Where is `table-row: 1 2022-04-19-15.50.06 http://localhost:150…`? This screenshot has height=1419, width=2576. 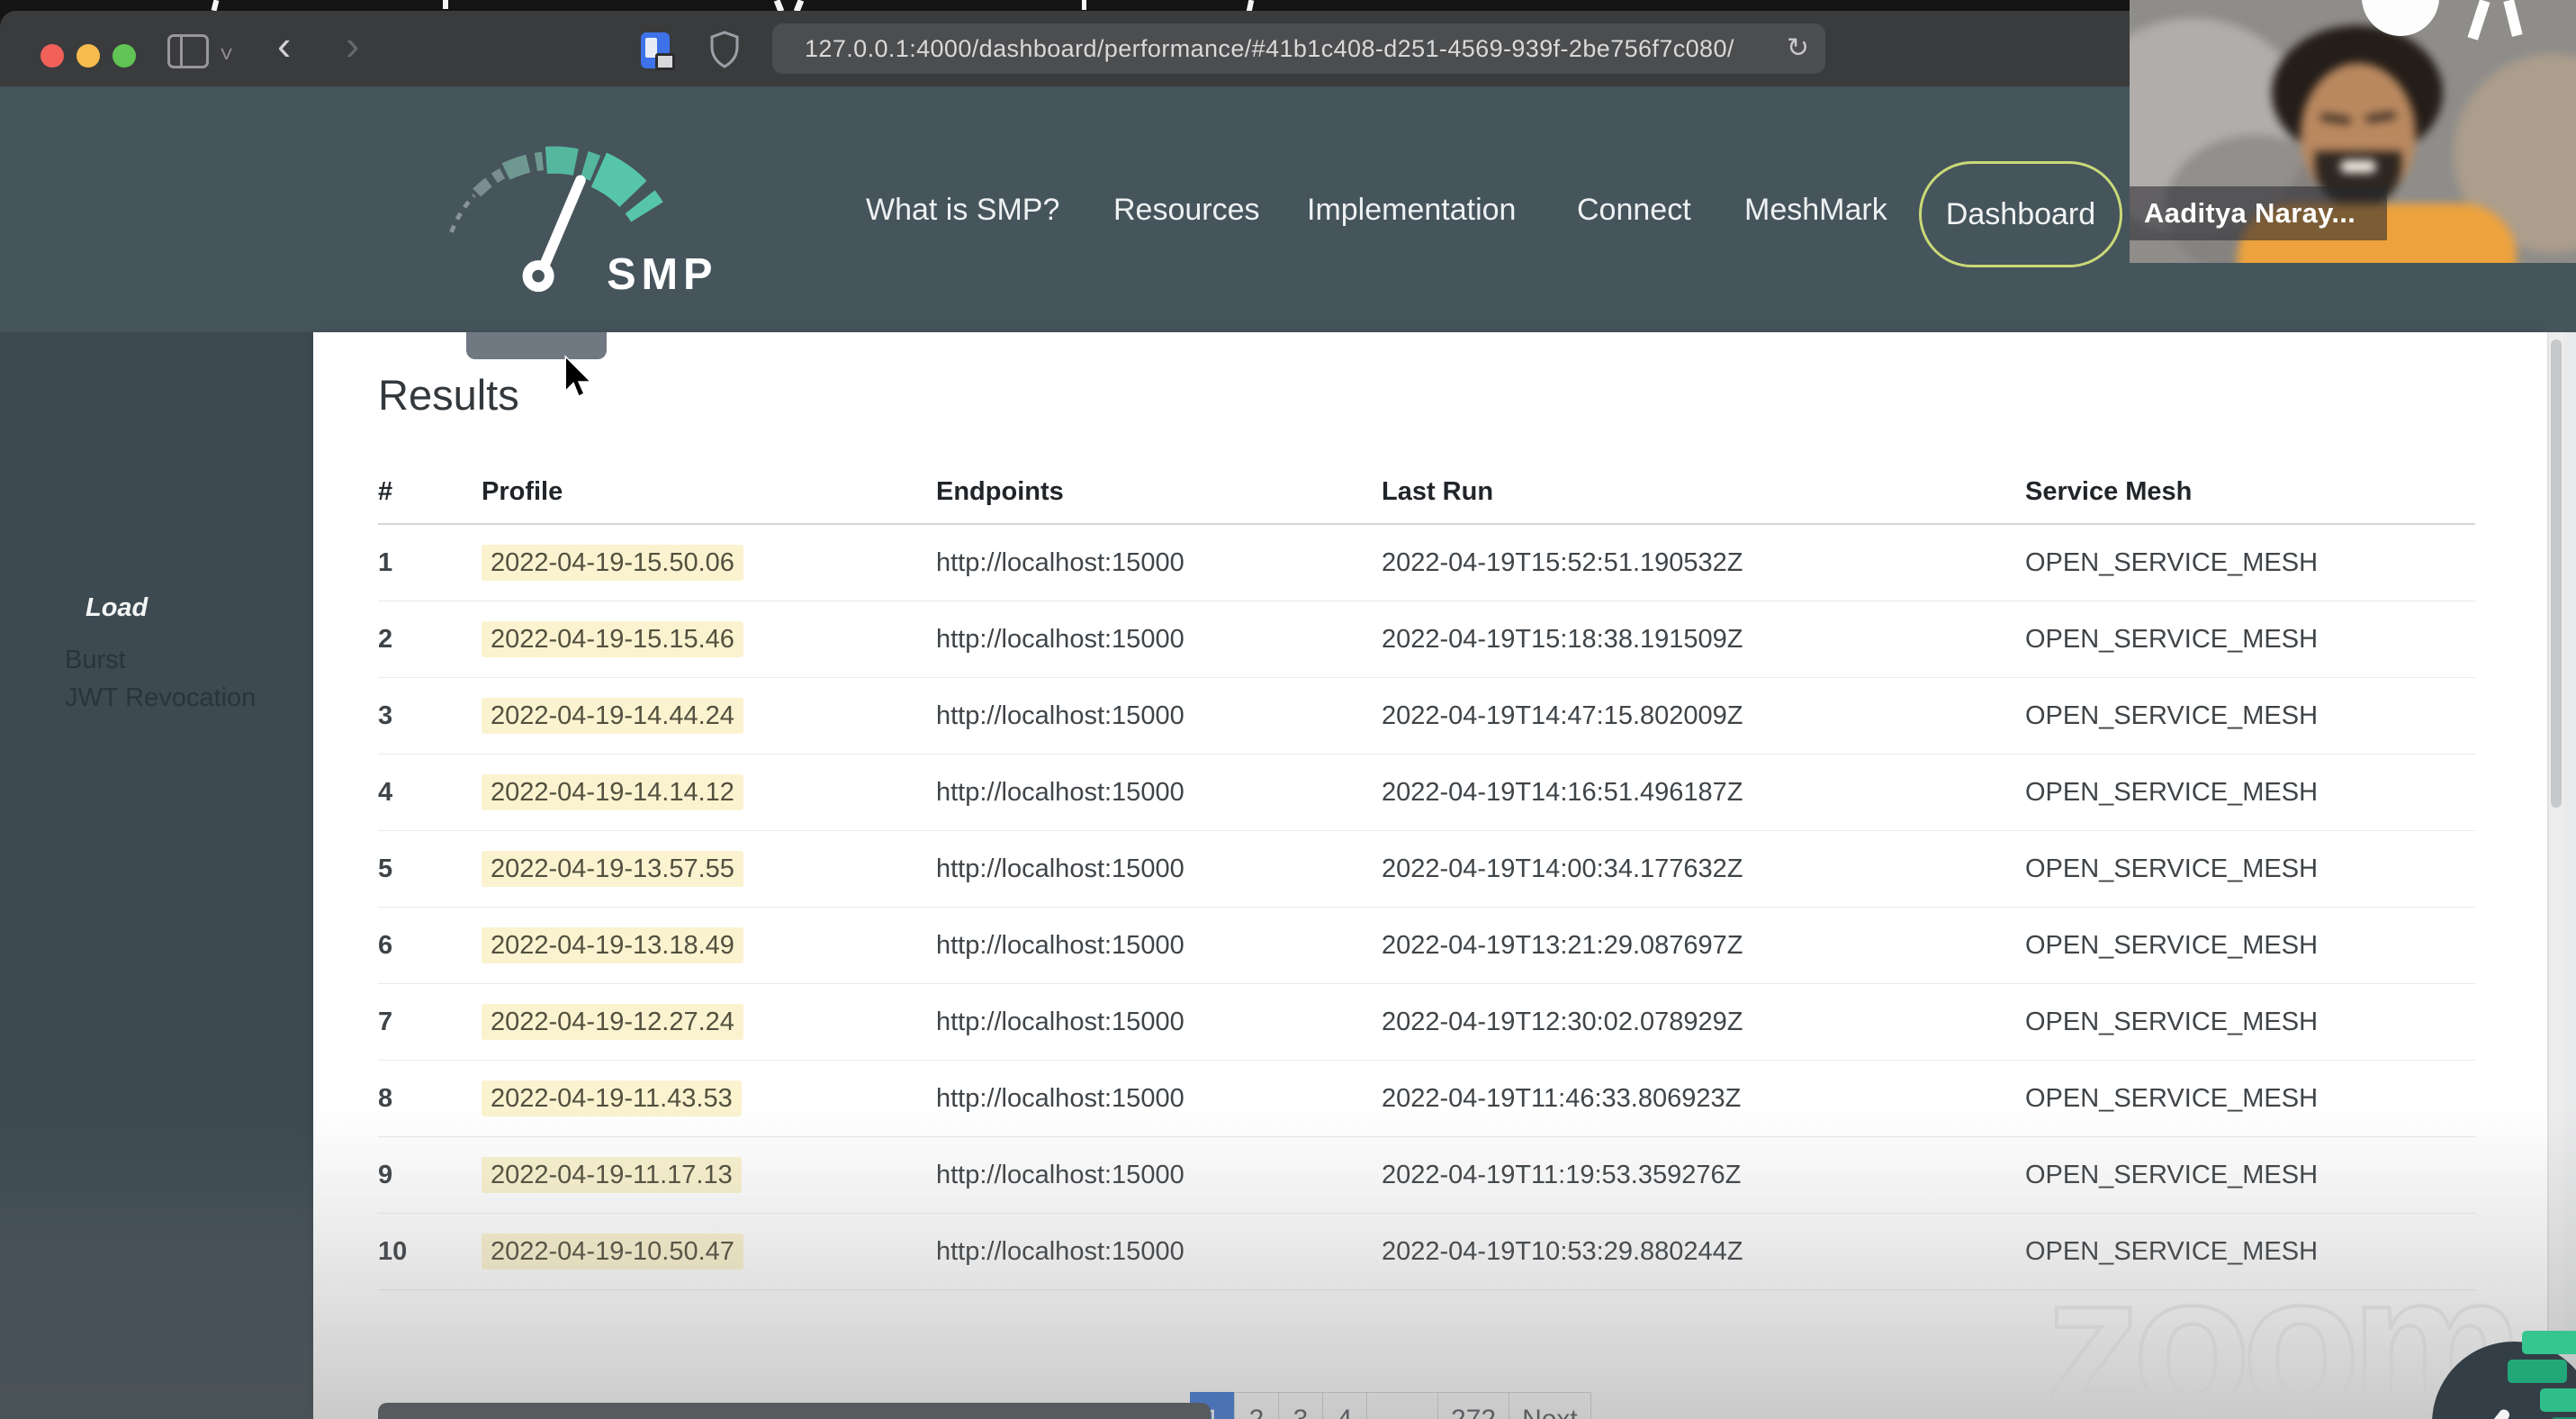
table-row: 1 2022-04-19-15.50.06 http://localhost:150… is located at coordinates (1426, 562).